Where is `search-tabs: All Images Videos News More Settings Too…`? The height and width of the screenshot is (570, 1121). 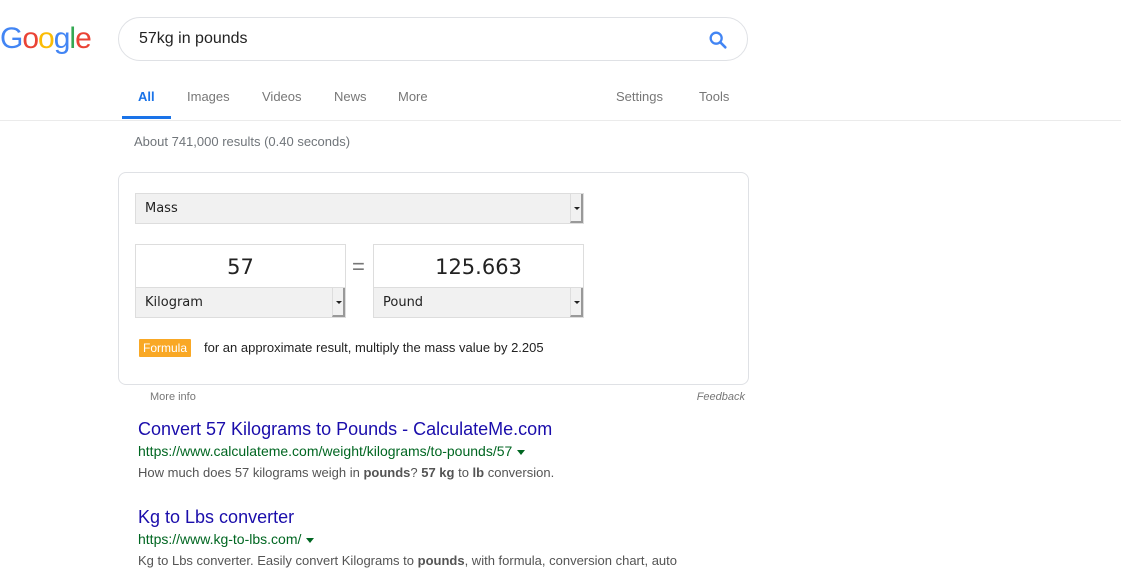 search-tabs: All Images Videos News More Settings Too… is located at coordinates (560, 99).